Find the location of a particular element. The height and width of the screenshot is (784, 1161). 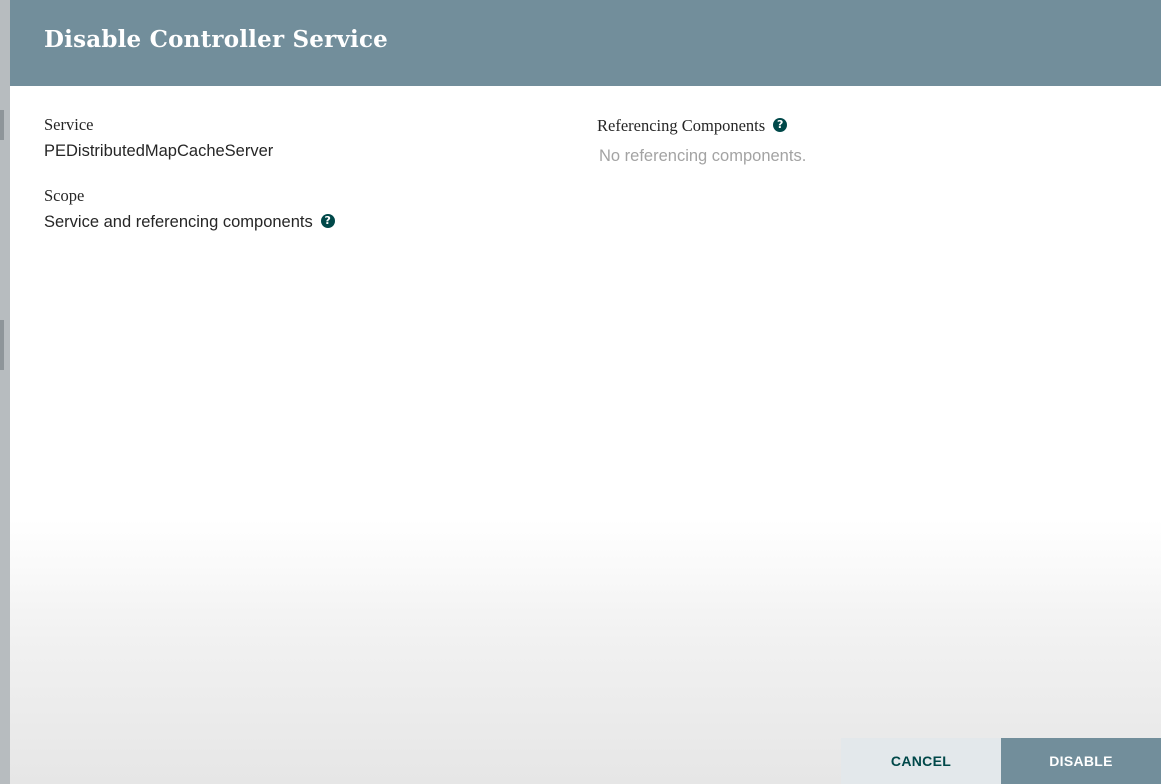

service-name-value: PEDistributedMapCacheServer is located at coordinates (159, 151).